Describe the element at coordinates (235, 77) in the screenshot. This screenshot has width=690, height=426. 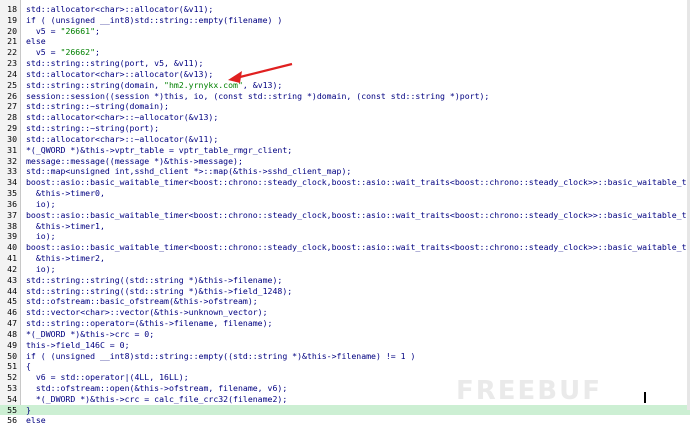
I see `arrow-head` at that location.